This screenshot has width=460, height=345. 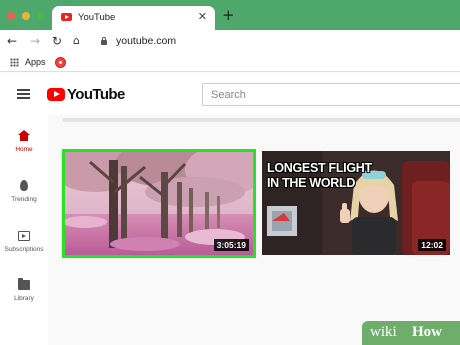 What do you see at coordinates (24, 284) in the screenshot?
I see `library-icon` at bounding box center [24, 284].